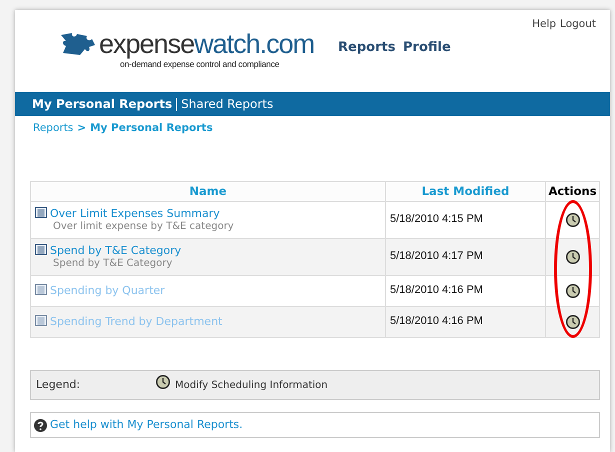  Describe the element at coordinates (466, 257) in the screenshot. I see `date-cell: 5/18/2010 4:17 PM` at that location.